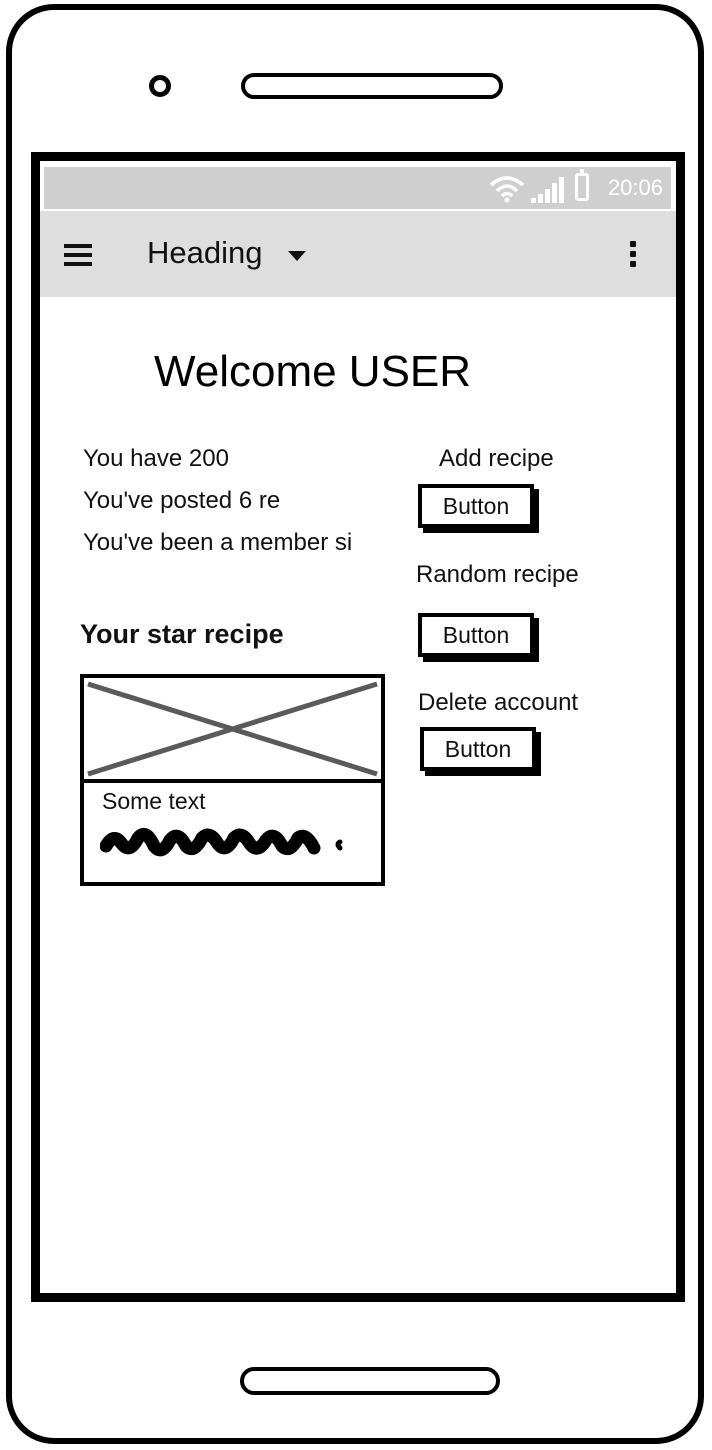  What do you see at coordinates (370, 1381) in the screenshot?
I see `home-button` at bounding box center [370, 1381].